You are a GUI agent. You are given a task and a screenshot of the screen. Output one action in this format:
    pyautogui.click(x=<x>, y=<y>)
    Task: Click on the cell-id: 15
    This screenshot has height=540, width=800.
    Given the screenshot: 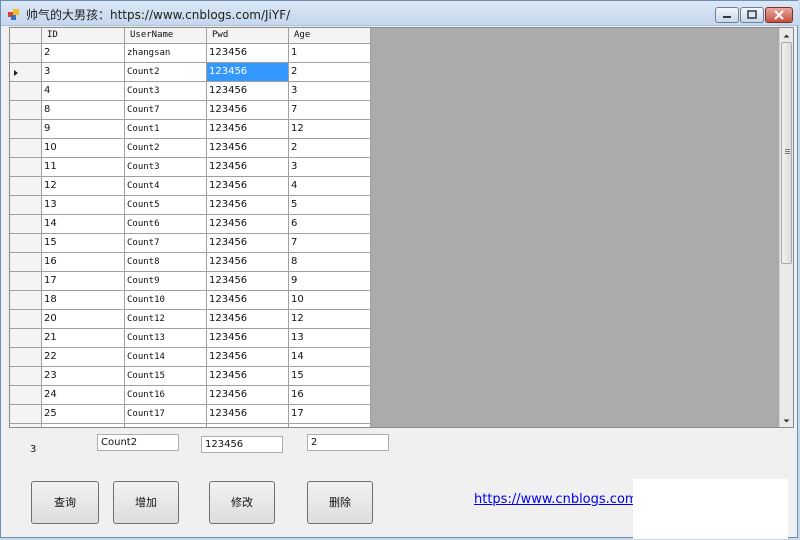 What is the action you would take?
    pyautogui.click(x=83, y=243)
    